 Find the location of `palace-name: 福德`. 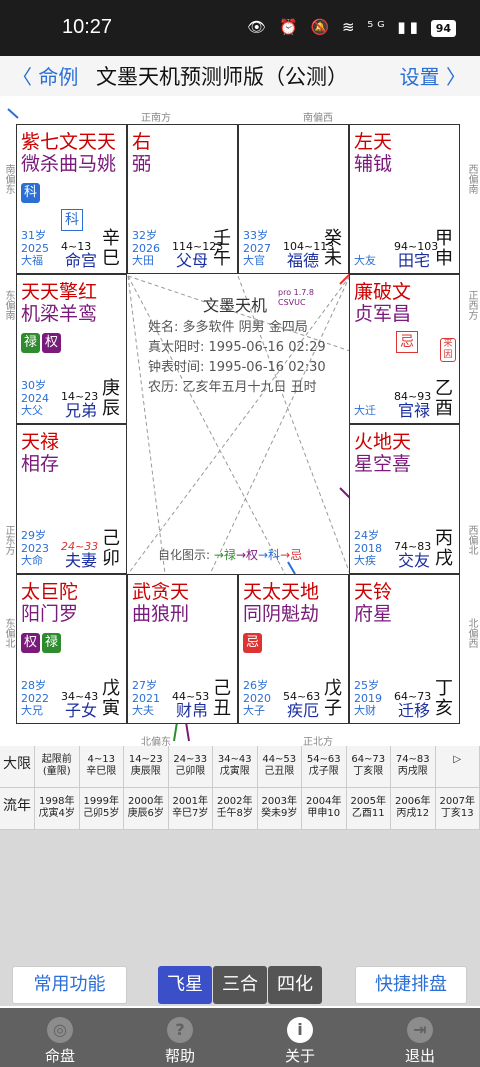

palace-name: 福德 is located at coordinates (303, 260).